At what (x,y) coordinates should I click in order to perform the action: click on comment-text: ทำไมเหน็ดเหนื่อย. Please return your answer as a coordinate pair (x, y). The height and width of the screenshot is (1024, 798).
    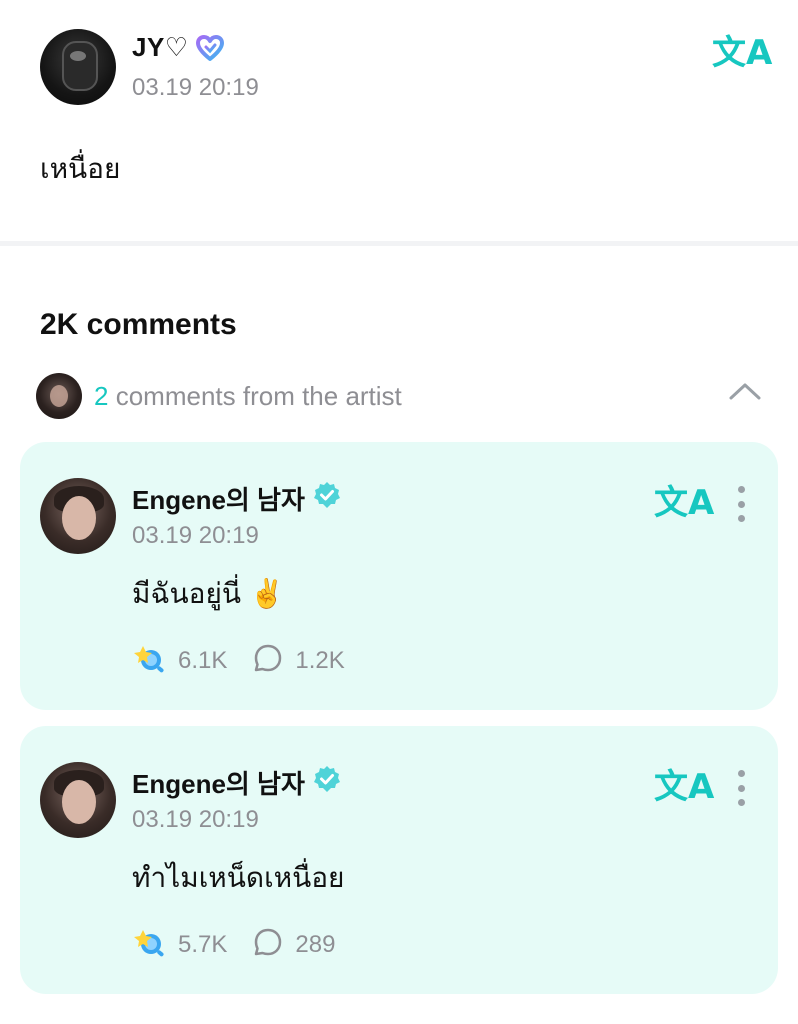
    Looking at the image, I should click on (238, 877).